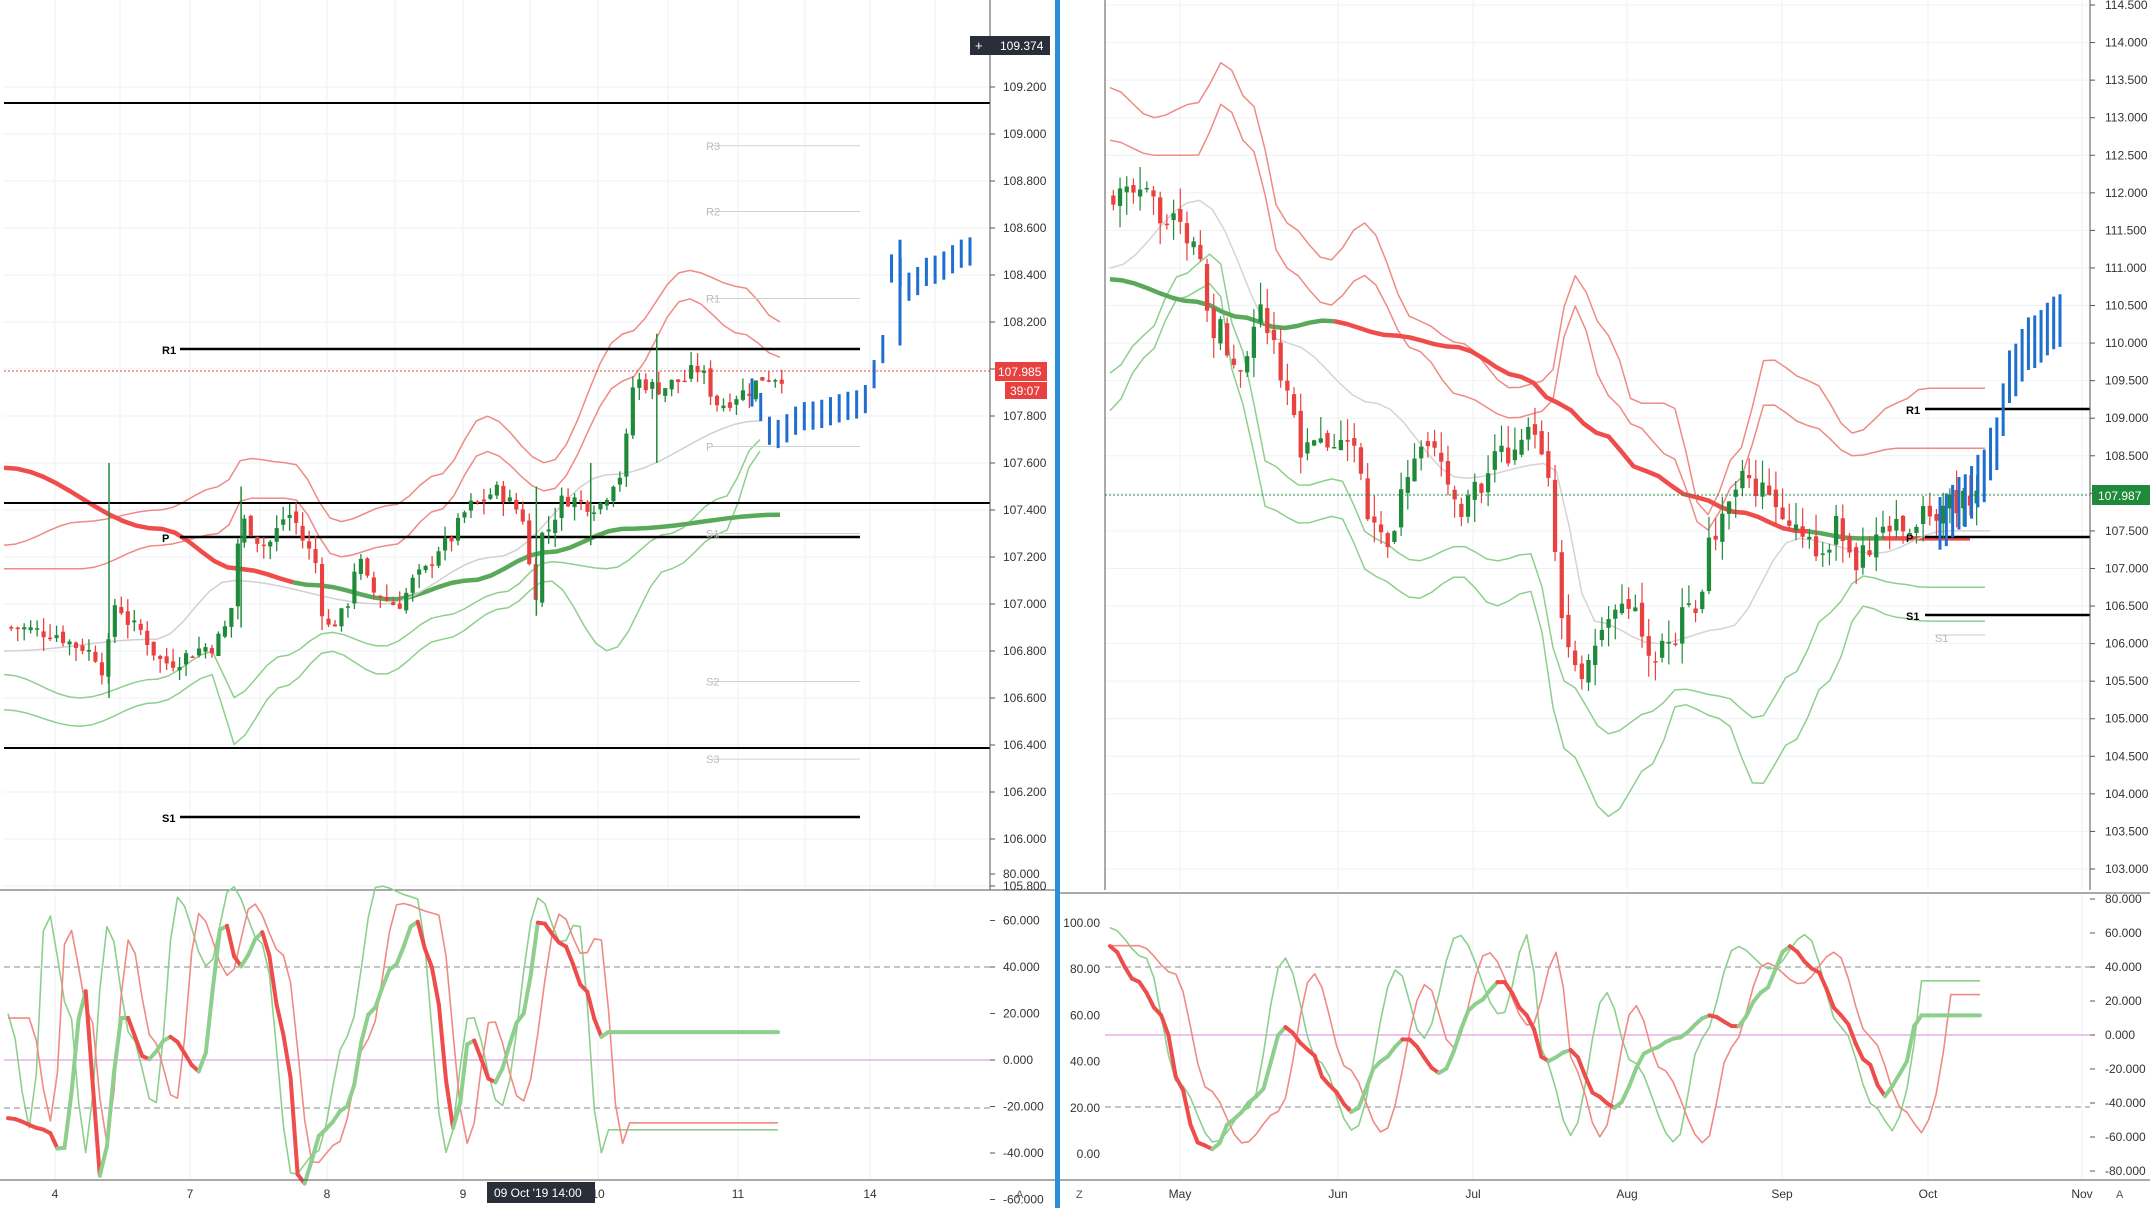  Describe the element at coordinates (2127, 381) in the screenshot. I see `right-price-tick: 109.500` at that location.